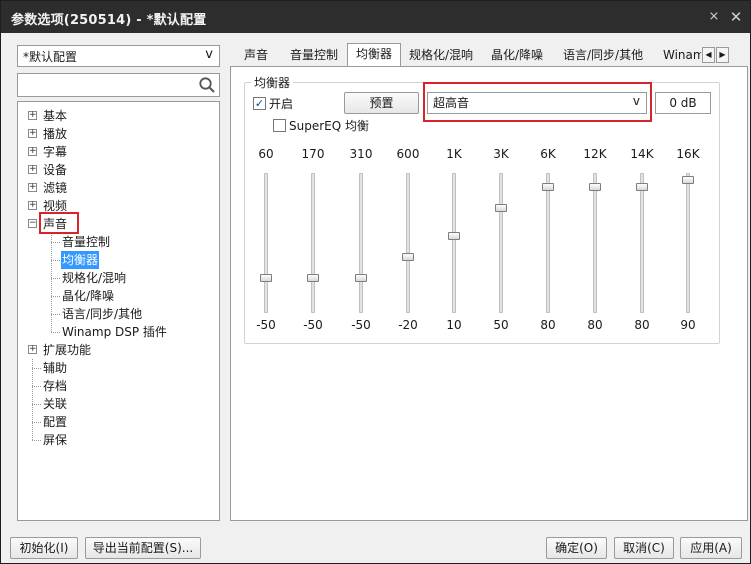 The width and height of the screenshot is (751, 564). What do you see at coordinates (381, 103) in the screenshot?
I see `preset-button: 预置` at bounding box center [381, 103].